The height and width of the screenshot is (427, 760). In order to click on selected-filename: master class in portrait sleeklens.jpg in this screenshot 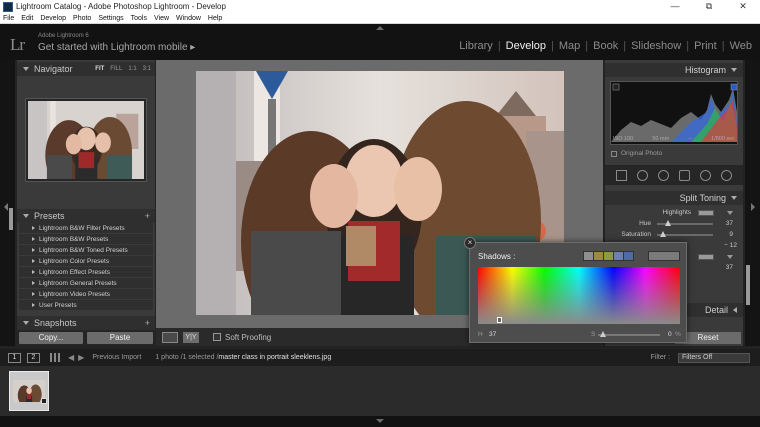, I will do `click(274, 357)`.